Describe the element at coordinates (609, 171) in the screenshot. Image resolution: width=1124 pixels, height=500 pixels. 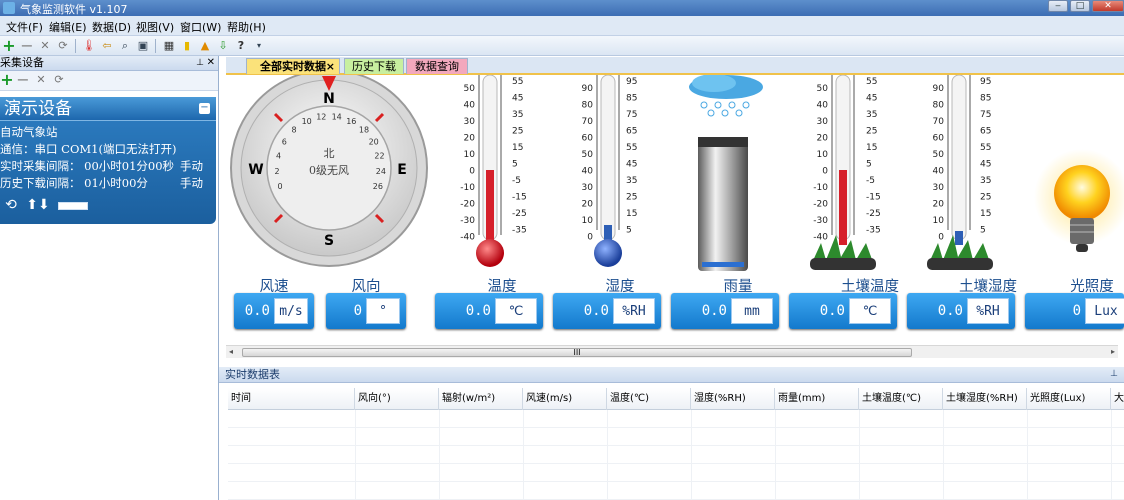
I see `humidity-gauge: 90 80 70 60 50 40 30 20 10 0 95 85 75 65 55 45 35 25 15 5` at that location.